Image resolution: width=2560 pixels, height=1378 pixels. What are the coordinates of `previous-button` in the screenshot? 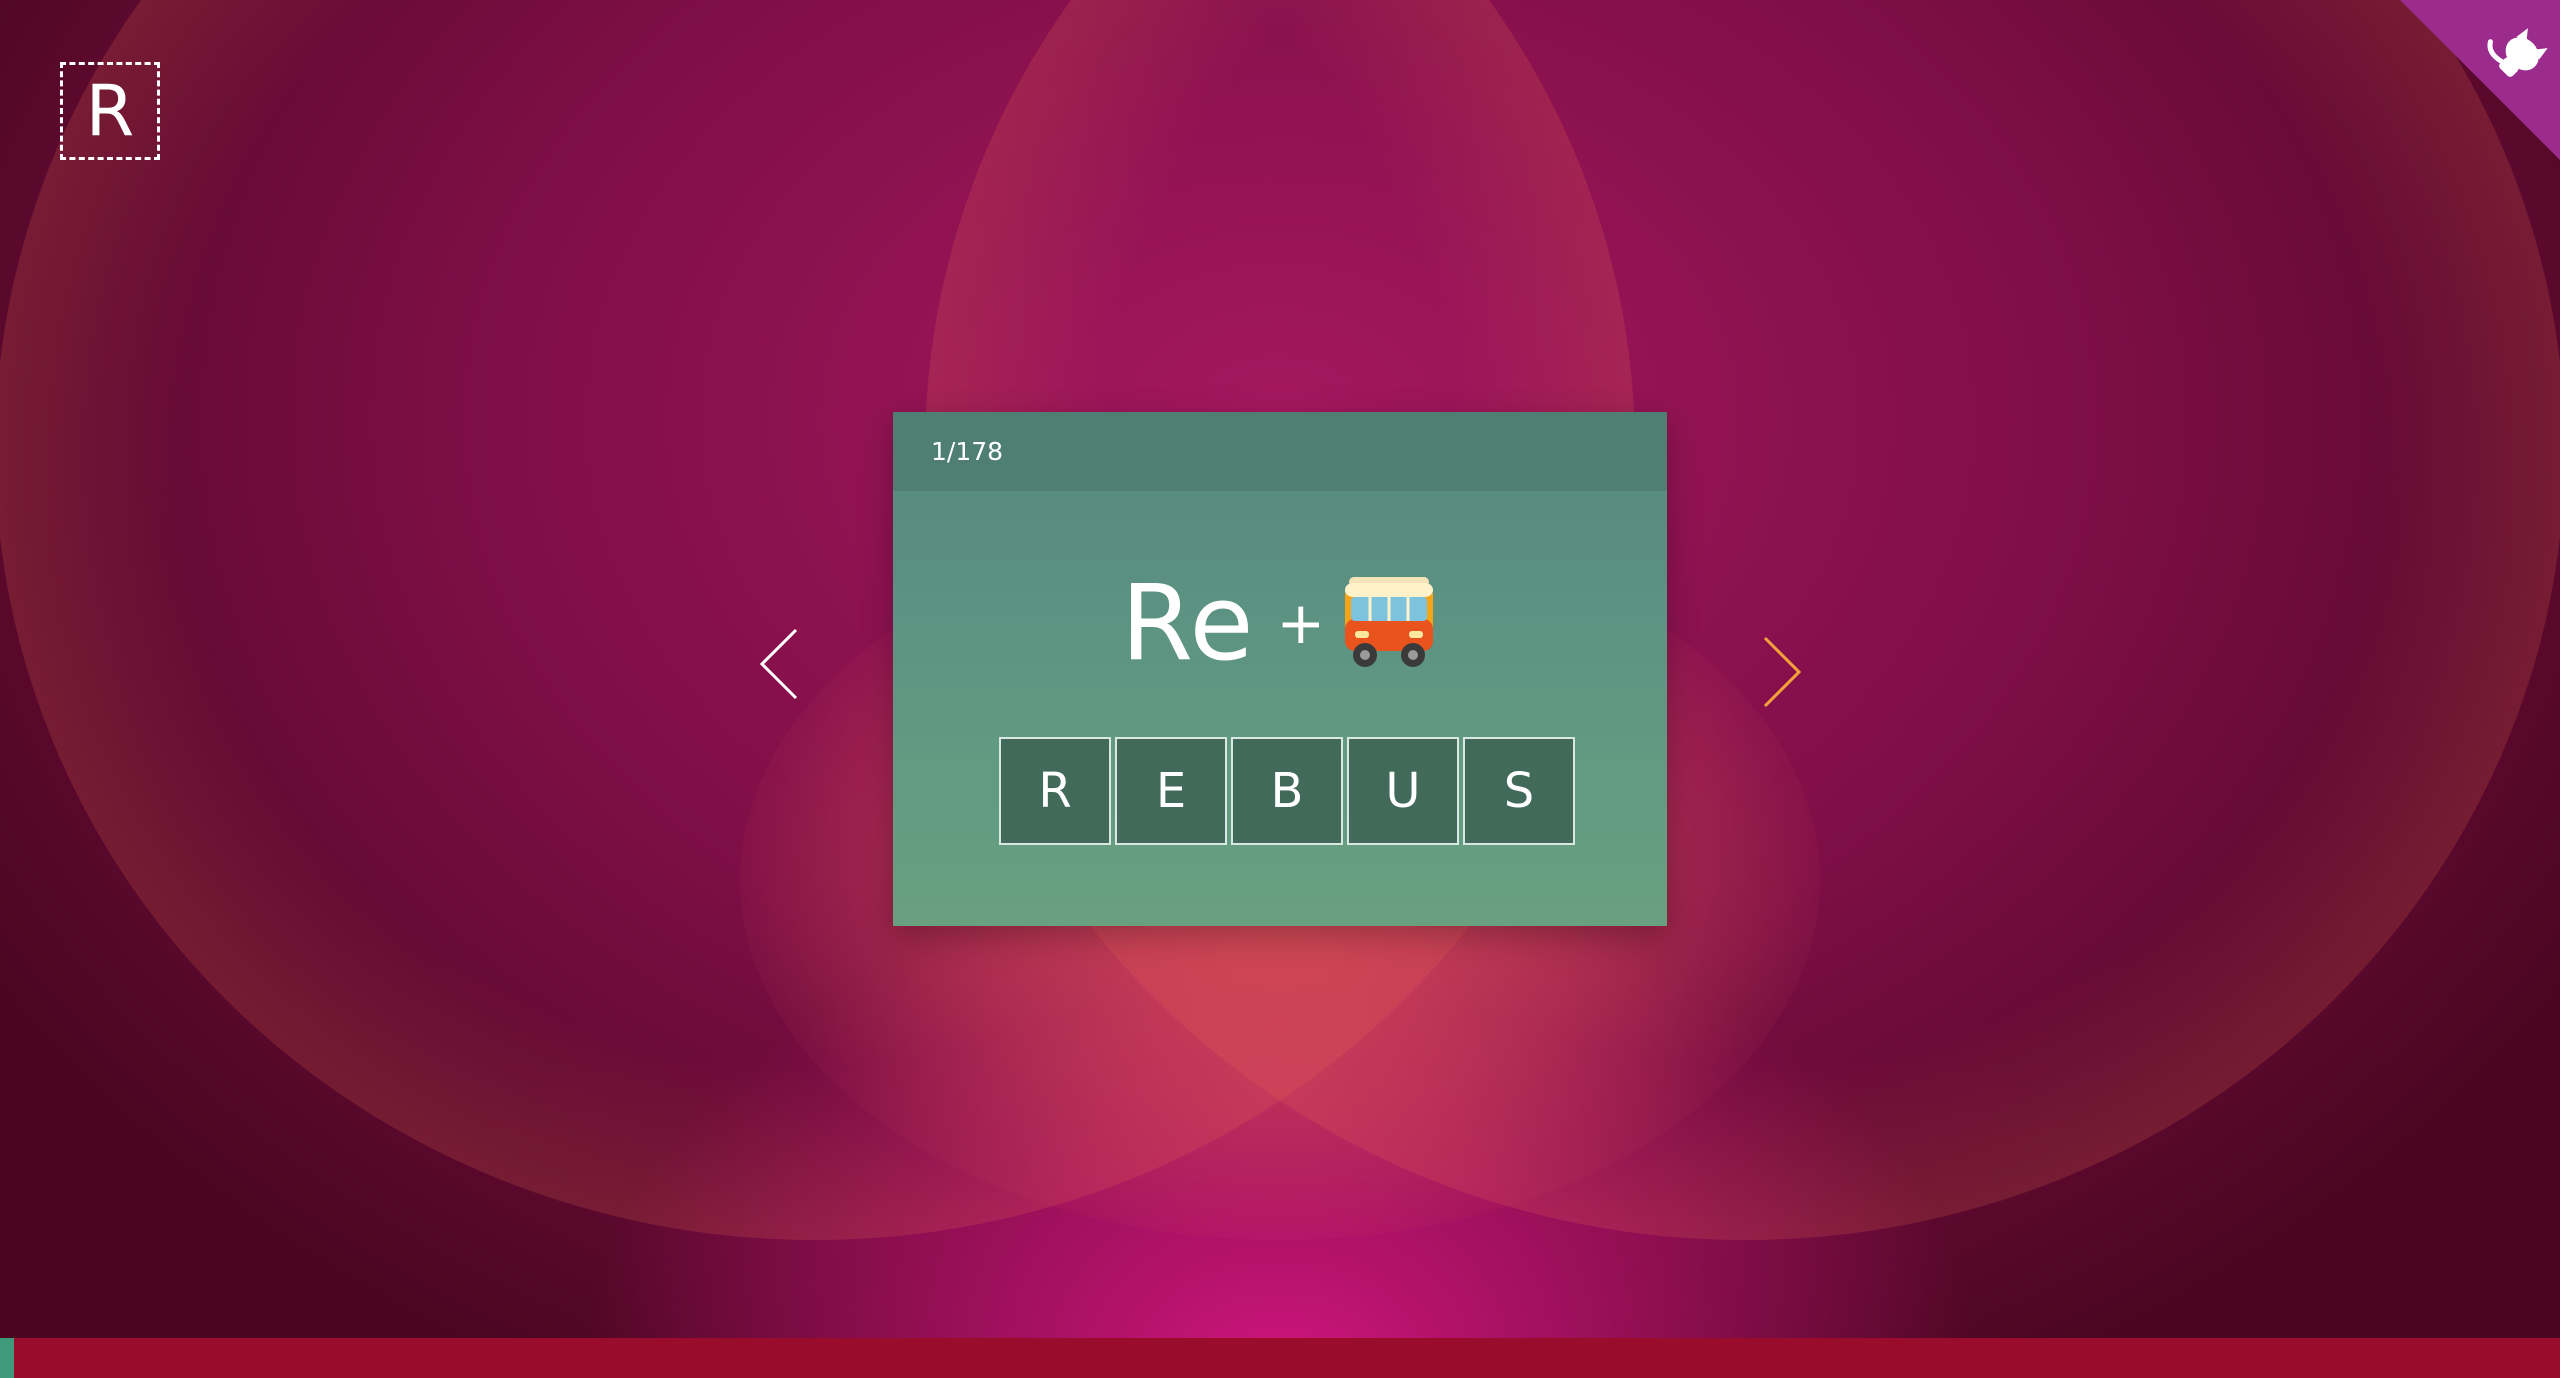 It's located at (780, 665).